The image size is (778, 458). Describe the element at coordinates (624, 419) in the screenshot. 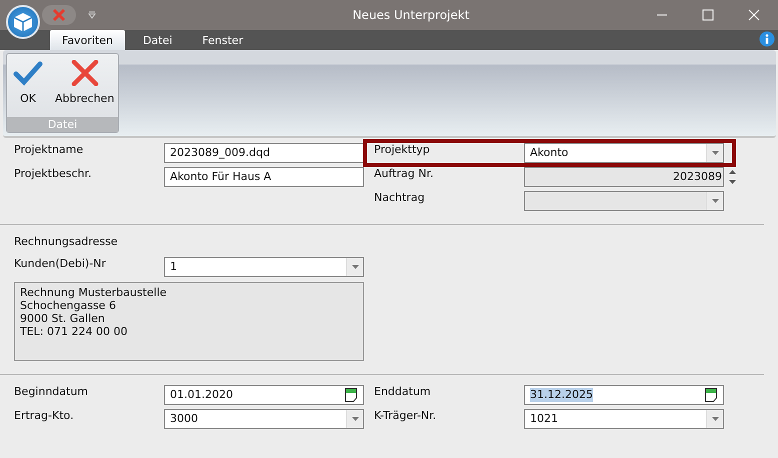

I see `combo-box: 1021` at that location.